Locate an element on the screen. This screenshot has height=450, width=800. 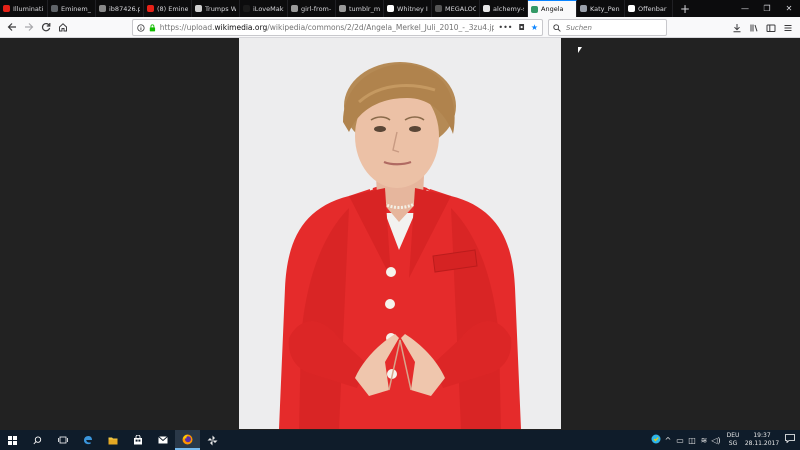
tab-label: tumblr_m is located at coordinates (364, 8).